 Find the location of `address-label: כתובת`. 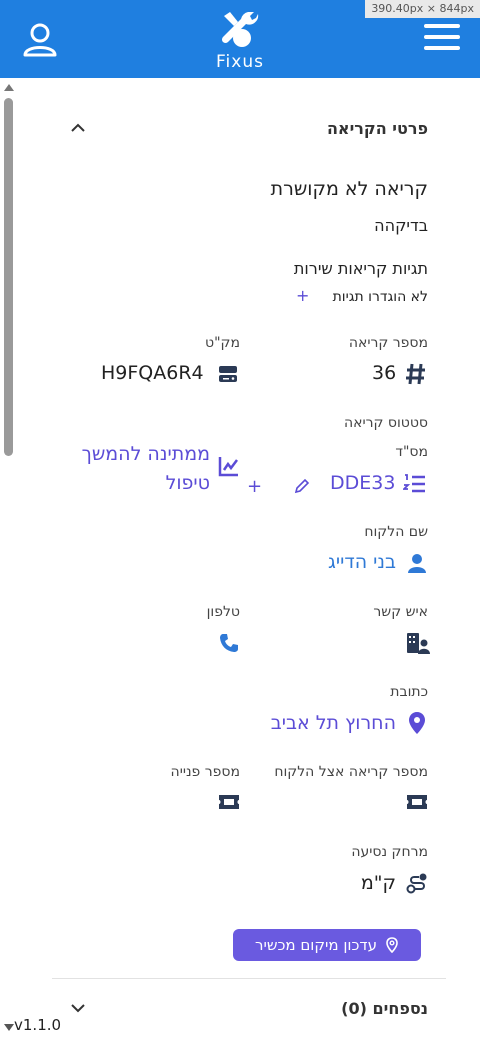

address-label: כתובת is located at coordinates (409, 692).